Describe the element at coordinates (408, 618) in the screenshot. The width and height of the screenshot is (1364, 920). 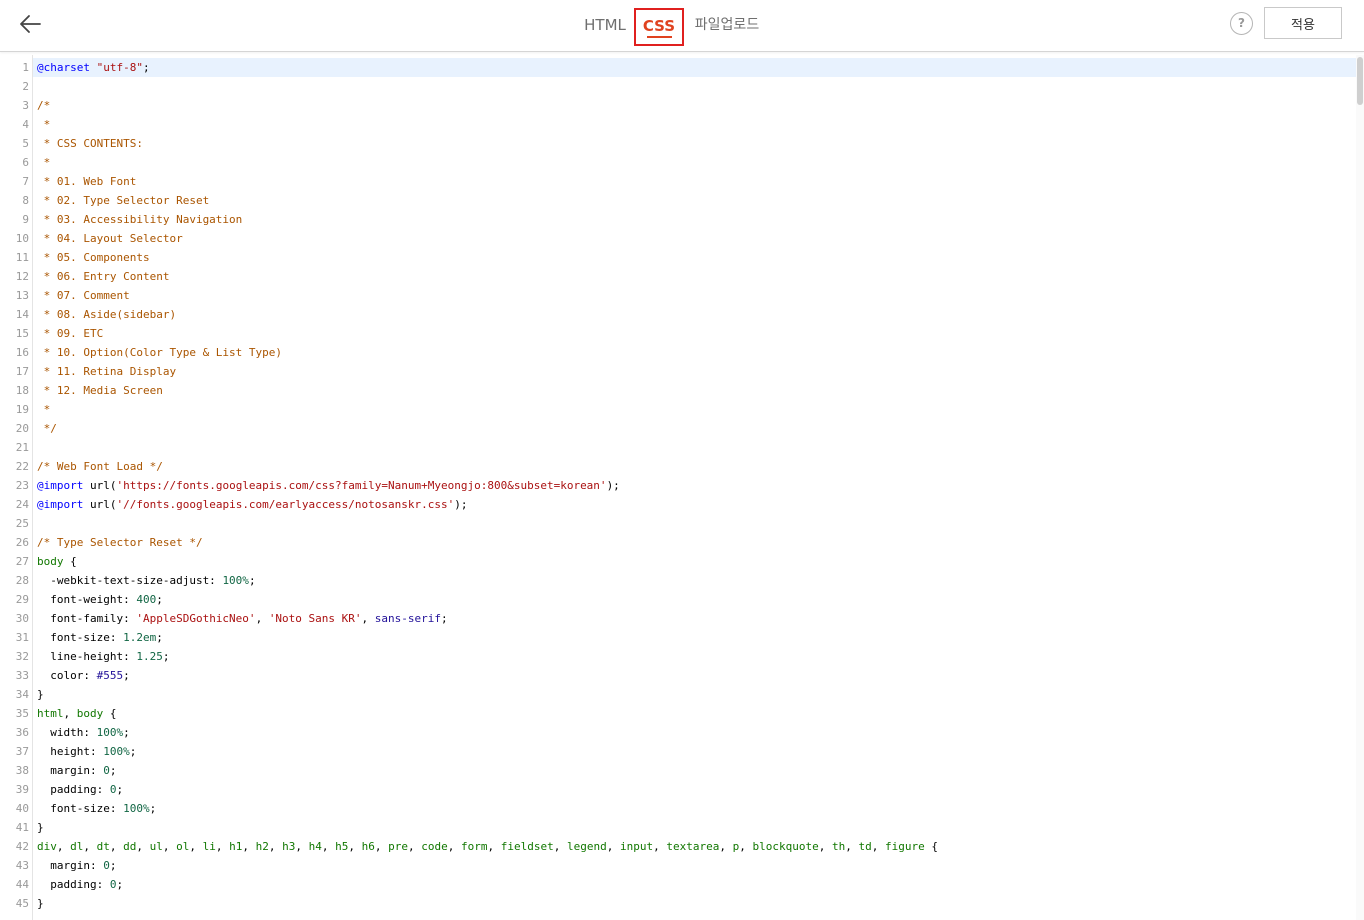
I see `code-token: sans-serif` at that location.